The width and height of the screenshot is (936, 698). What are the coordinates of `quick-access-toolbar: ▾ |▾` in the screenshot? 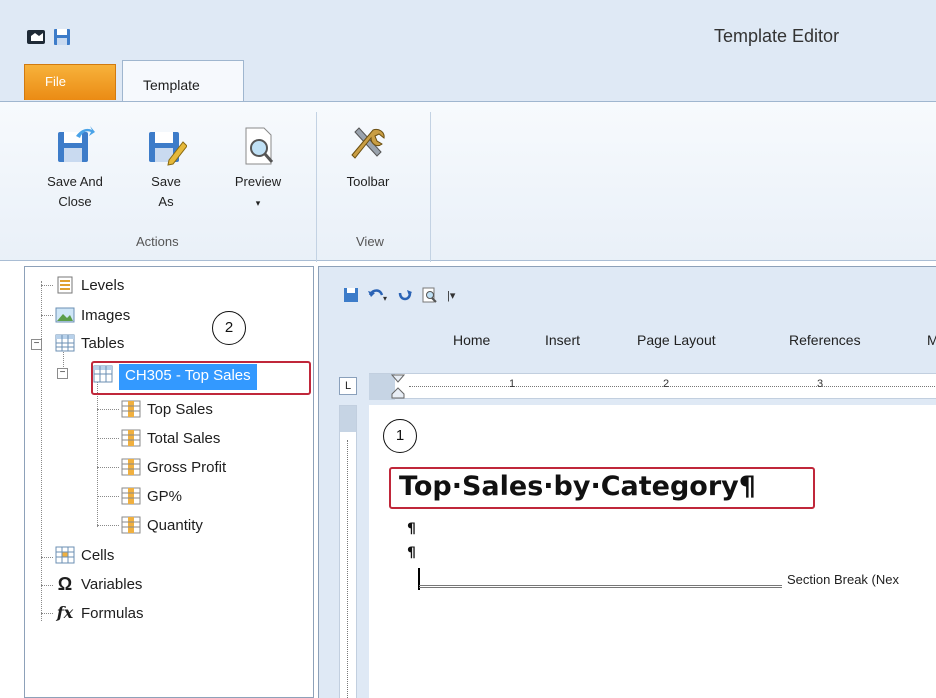 It's located at (399, 295).